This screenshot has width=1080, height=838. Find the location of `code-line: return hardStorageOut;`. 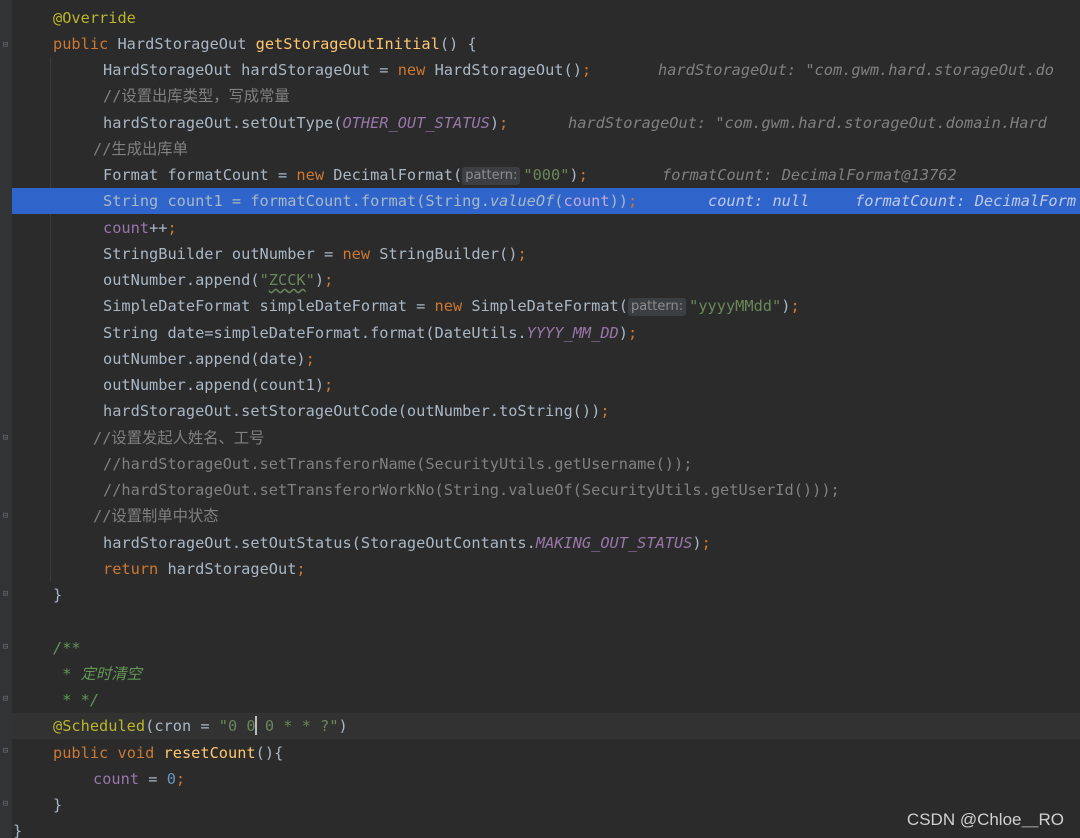

code-line: return hardStorageOut; is located at coordinates (546, 569).